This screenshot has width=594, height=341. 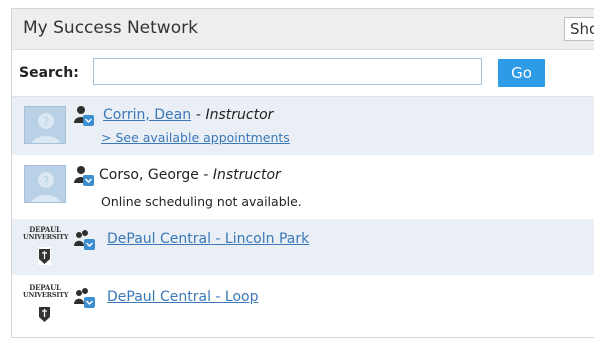 What do you see at coordinates (208, 239) in the screenshot?
I see `entry-name-link: DePaul Central - Lincoln Park` at bounding box center [208, 239].